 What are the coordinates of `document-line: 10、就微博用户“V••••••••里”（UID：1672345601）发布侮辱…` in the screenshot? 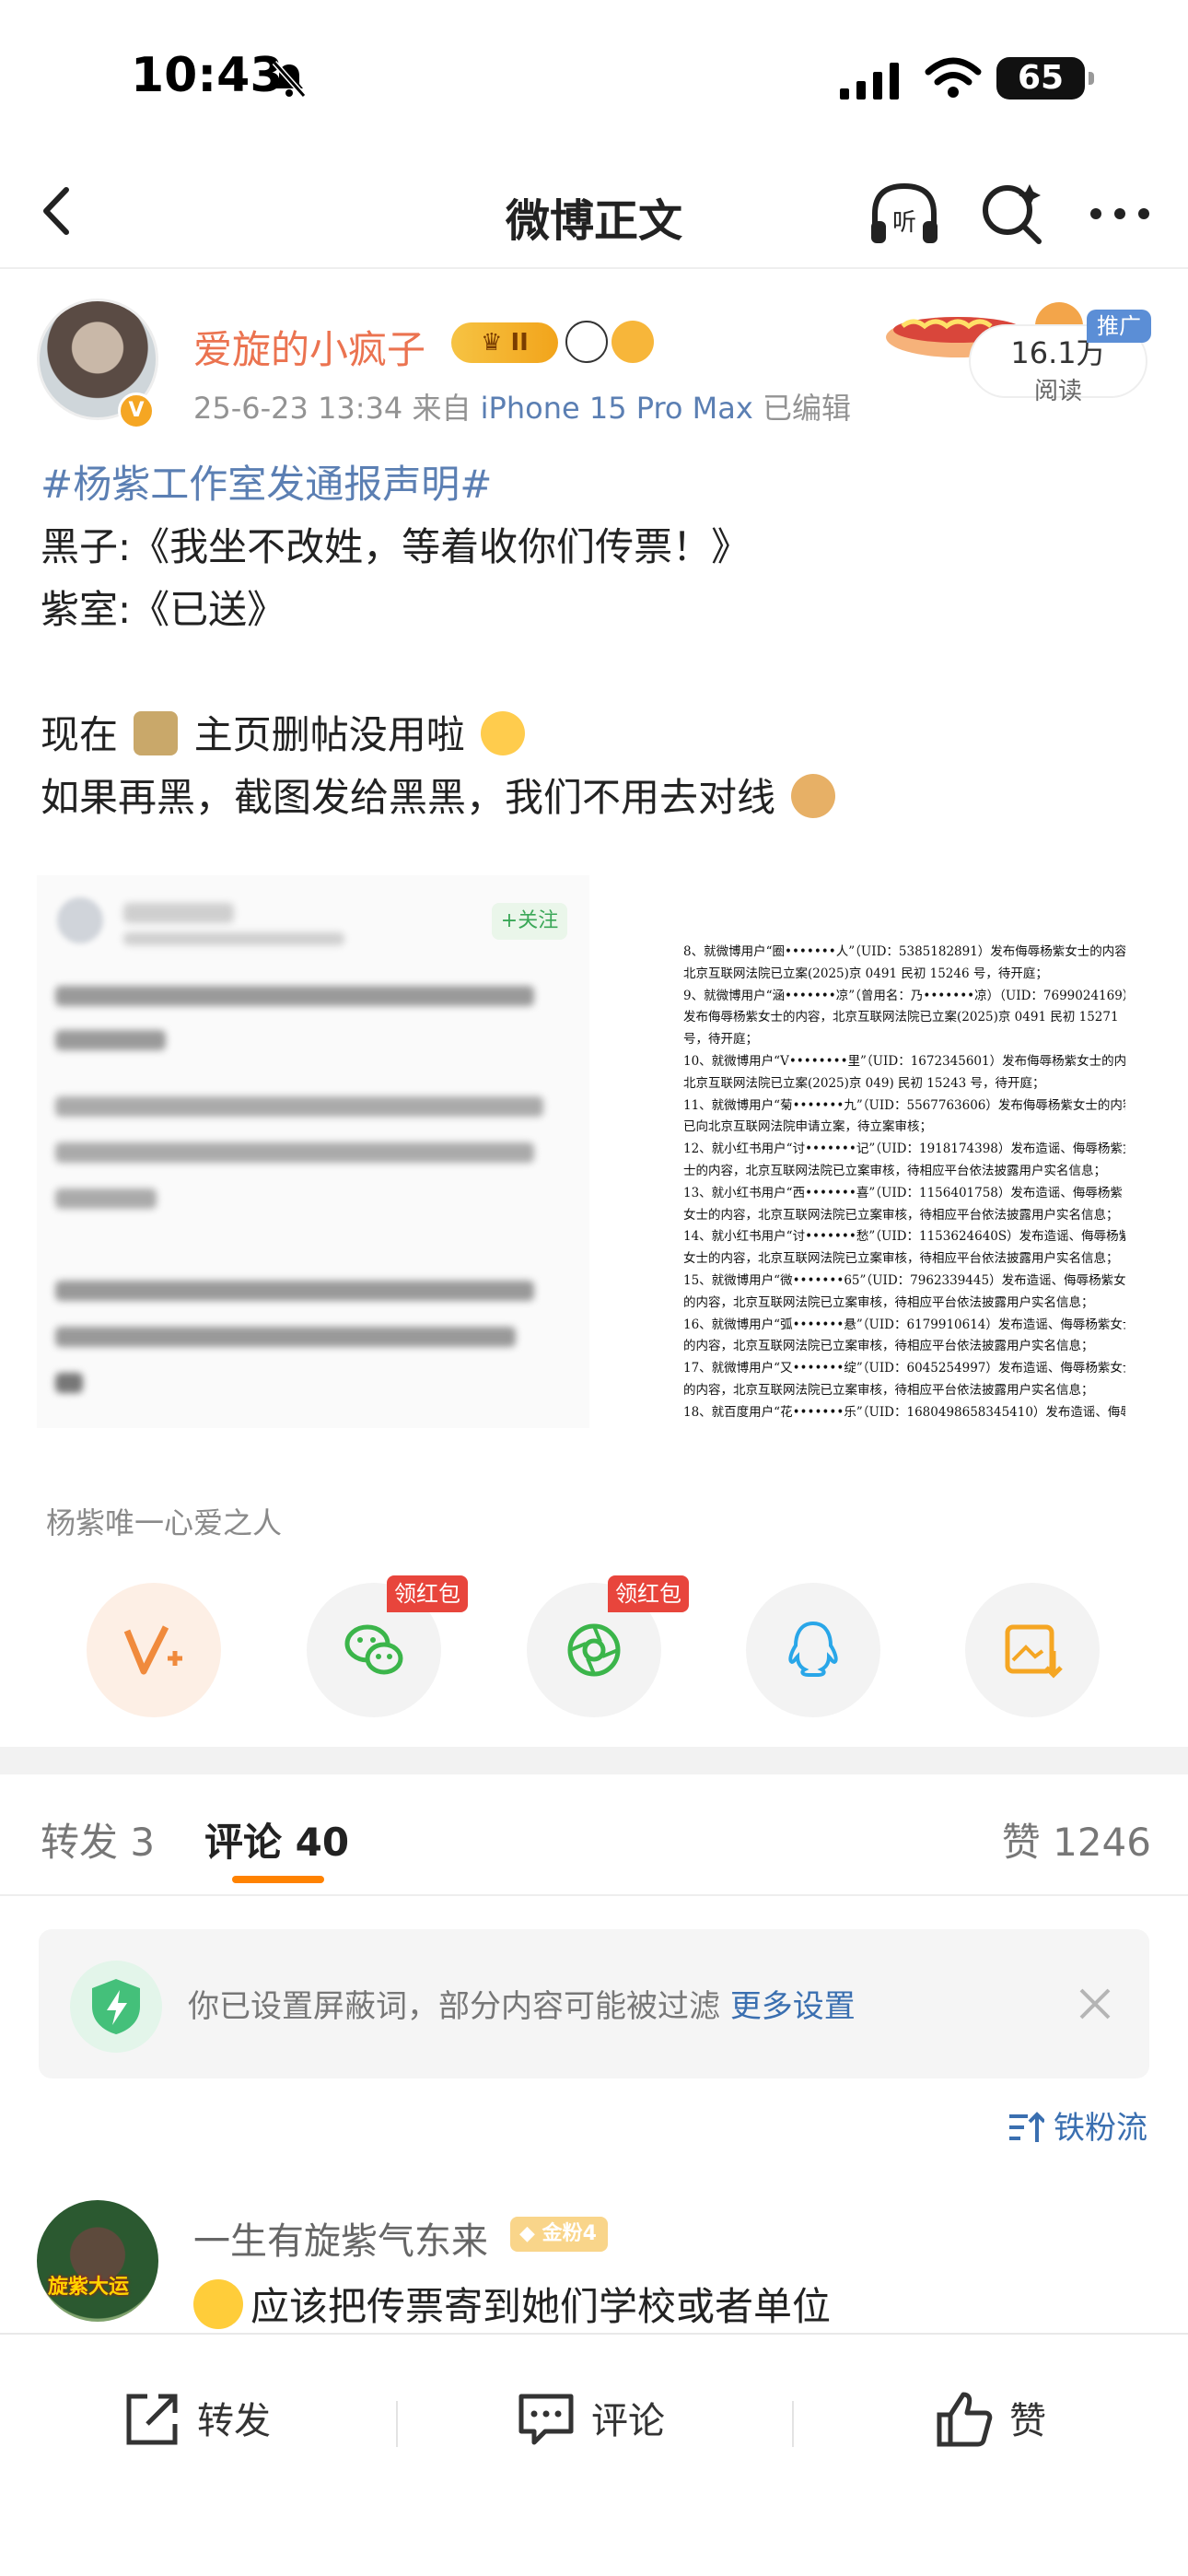 It's located at (904, 1061).